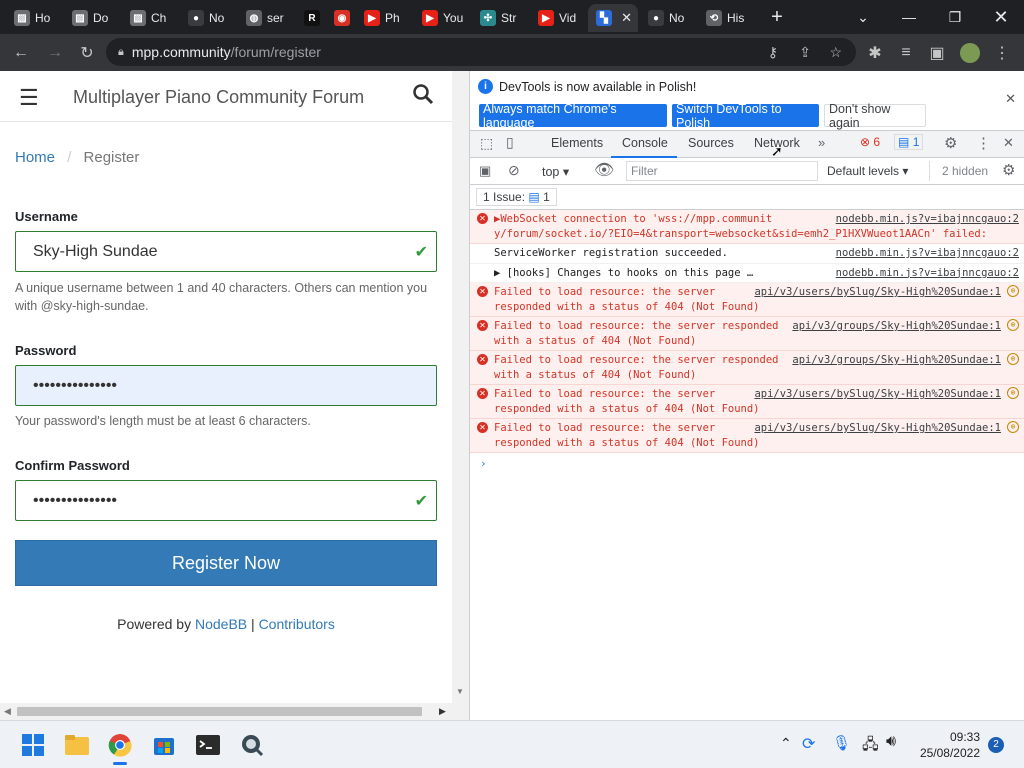 Image resolution: width=1024 pixels, height=768 pixels. Describe the element at coordinates (226, 500) in the screenshot. I see `confirm-password-field: ••••••••••••••• ✔` at that location.